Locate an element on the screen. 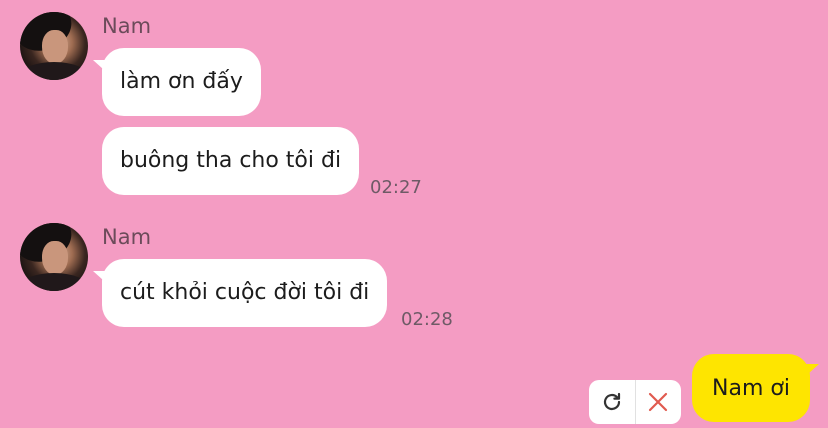 The width and height of the screenshot is (828, 428). message-bubble: buông tha cho tôi đi is located at coordinates (231, 161).